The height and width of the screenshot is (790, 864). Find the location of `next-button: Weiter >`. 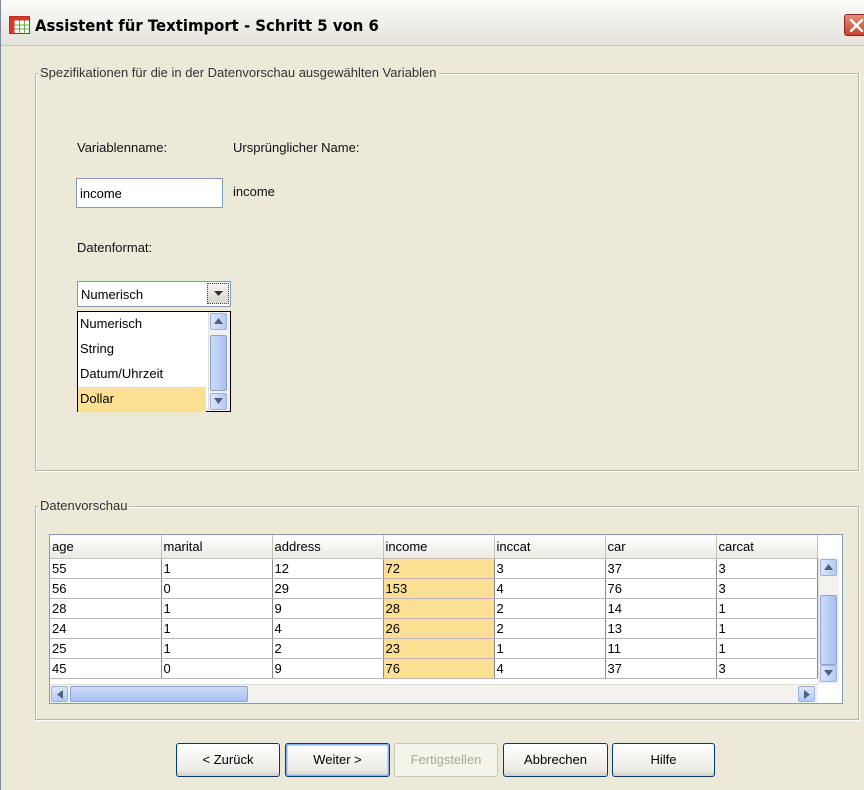

next-button: Weiter > is located at coordinates (337, 760).